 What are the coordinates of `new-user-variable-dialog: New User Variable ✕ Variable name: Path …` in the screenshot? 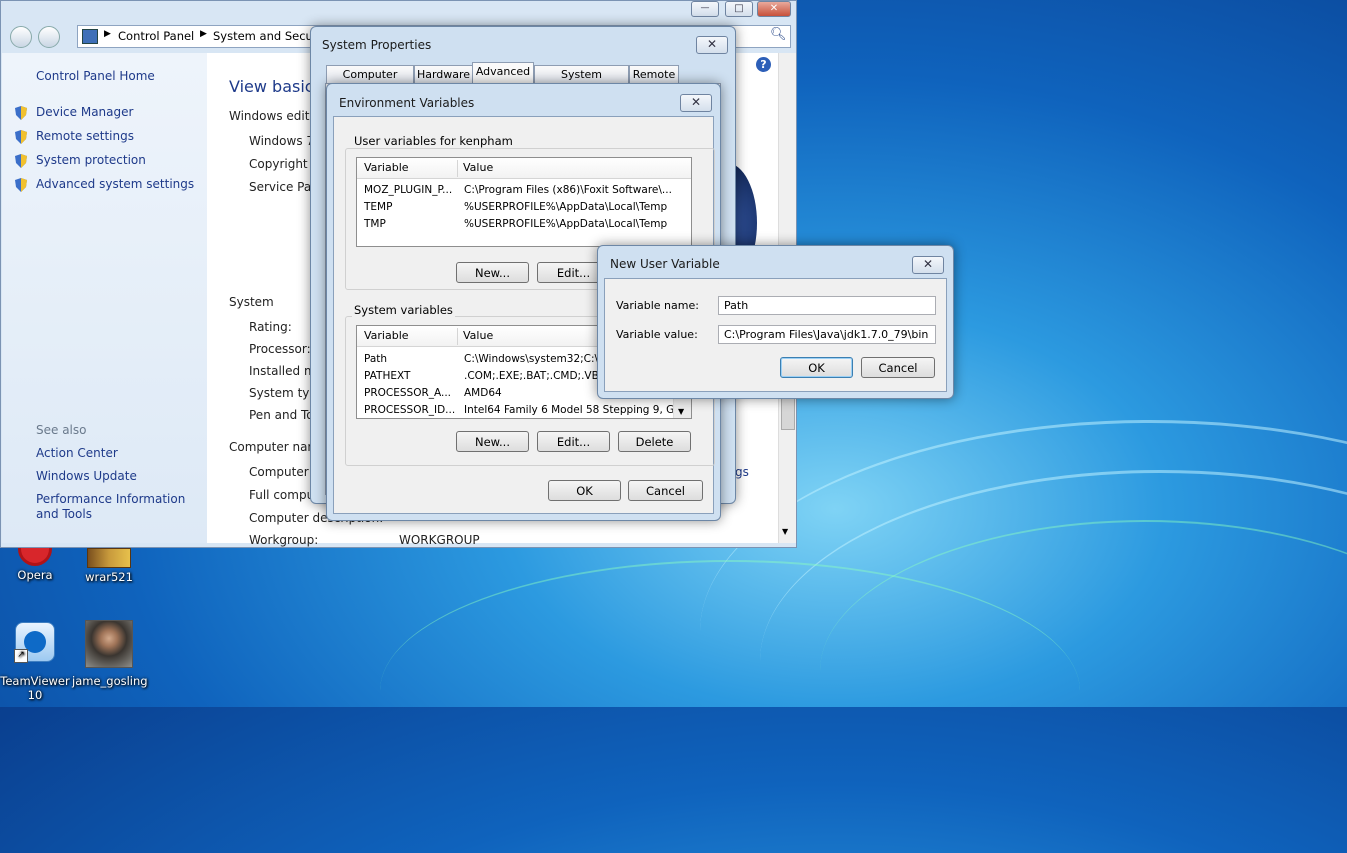 It's located at (775, 322).